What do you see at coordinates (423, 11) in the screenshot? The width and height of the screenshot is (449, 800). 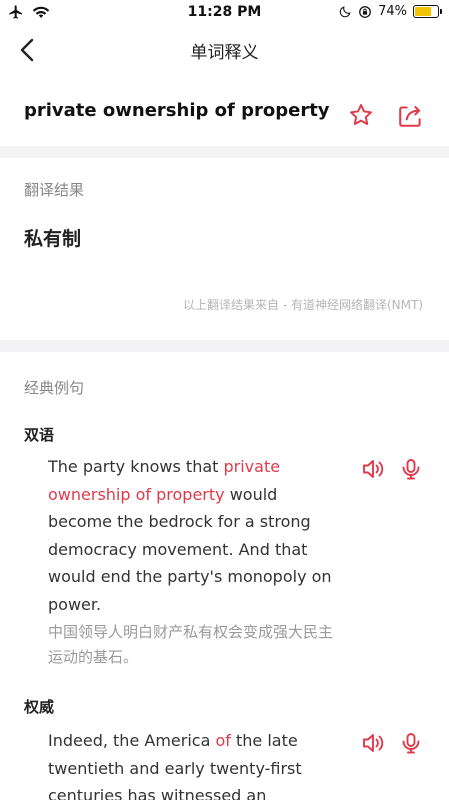 I see `battery-fill` at bounding box center [423, 11].